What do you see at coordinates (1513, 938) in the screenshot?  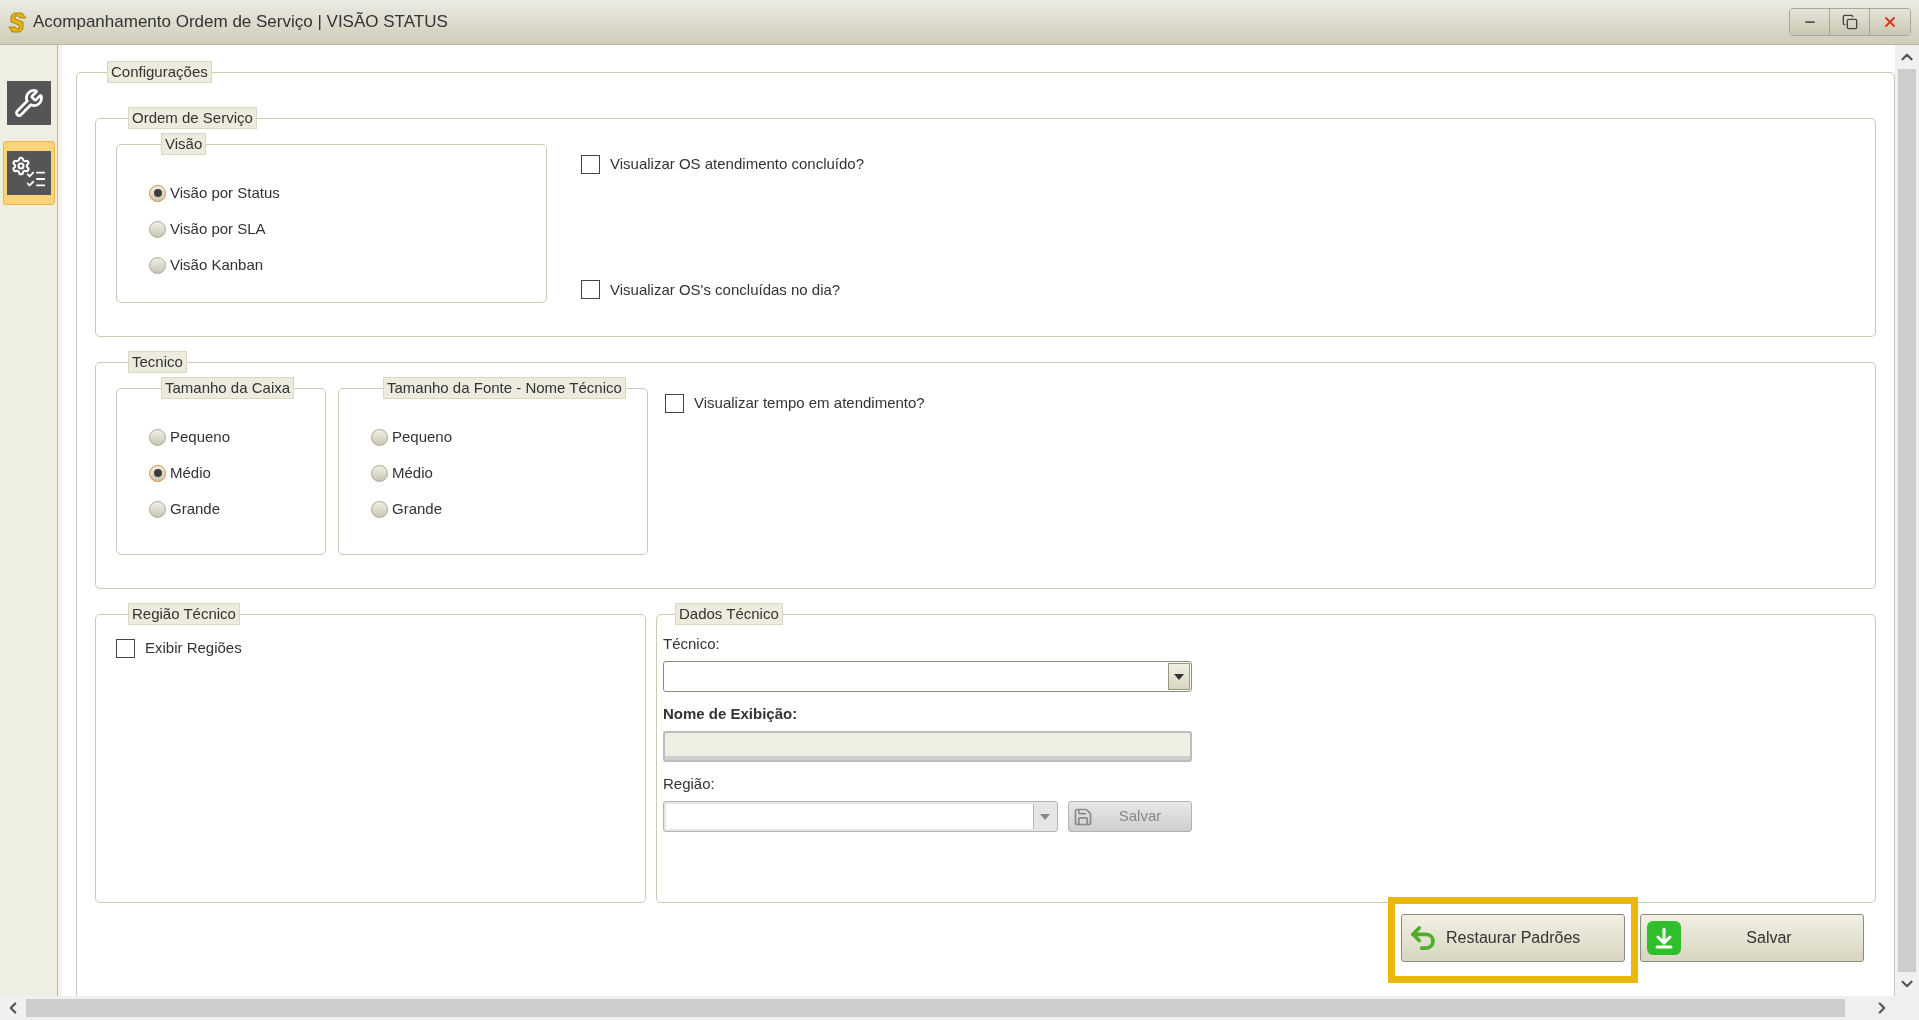 I see `action-button: Restaurar Padrões` at bounding box center [1513, 938].